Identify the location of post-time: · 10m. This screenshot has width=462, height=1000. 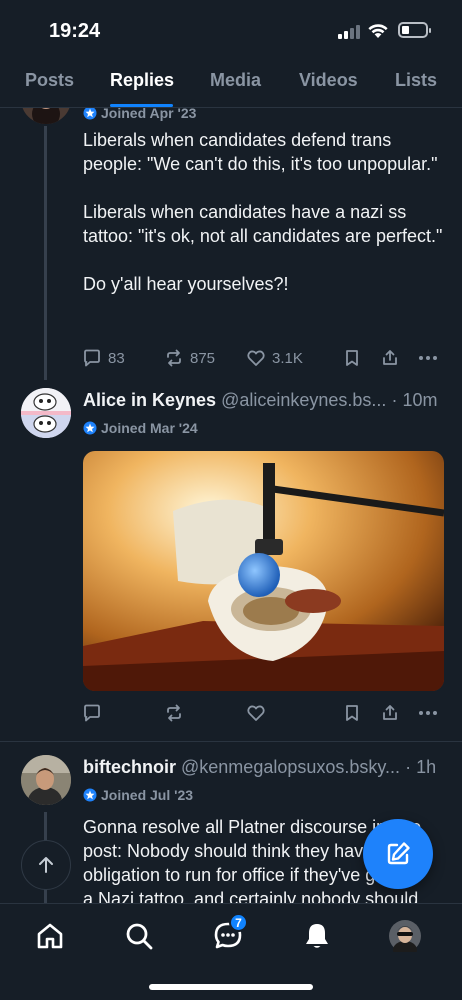
(414, 400).